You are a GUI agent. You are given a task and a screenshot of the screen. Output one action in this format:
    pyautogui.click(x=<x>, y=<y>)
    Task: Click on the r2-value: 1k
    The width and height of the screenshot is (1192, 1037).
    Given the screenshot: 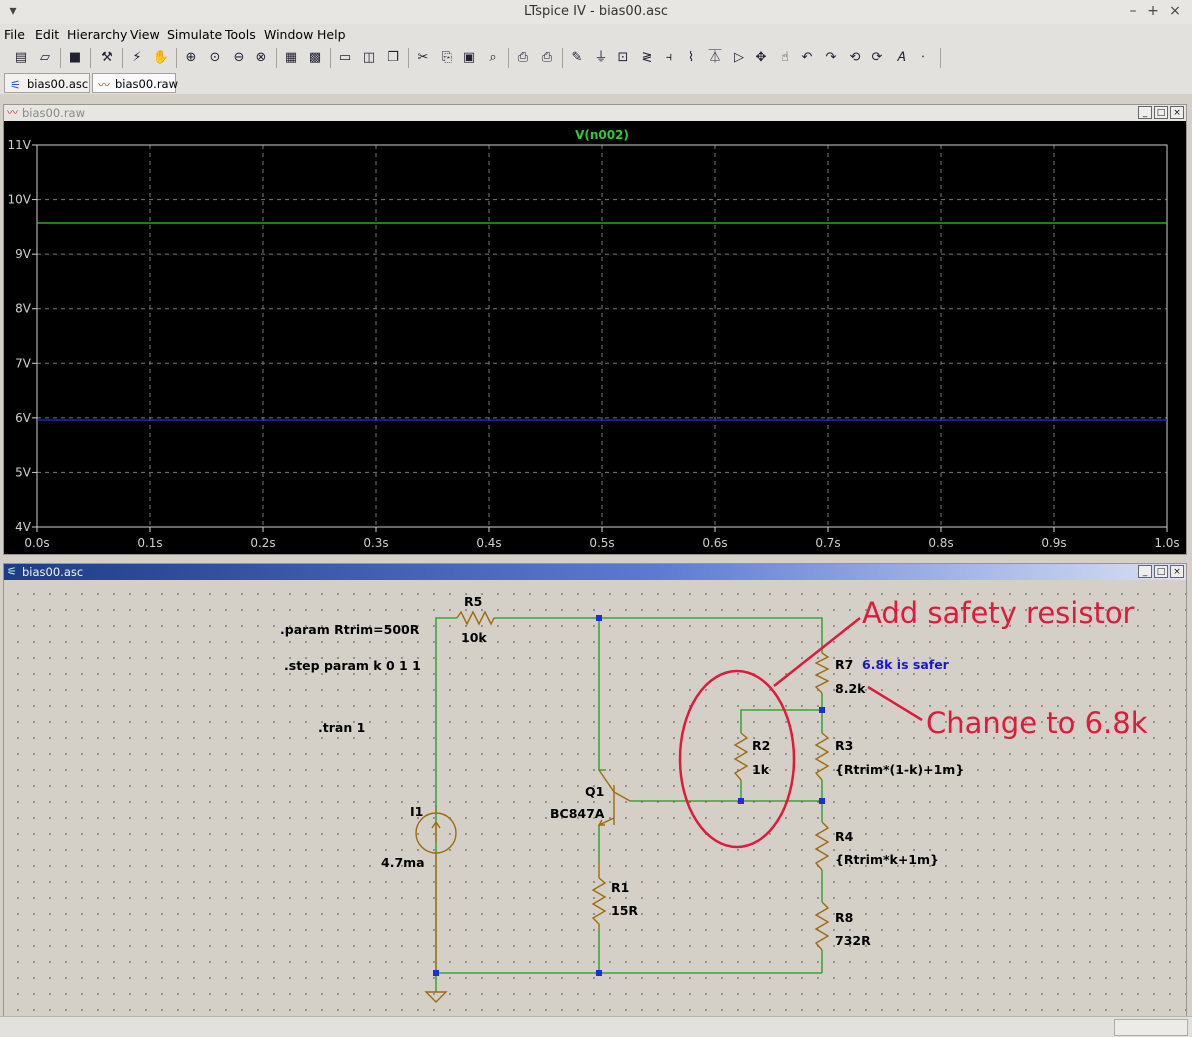 What is the action you would take?
    pyautogui.click(x=760, y=769)
    